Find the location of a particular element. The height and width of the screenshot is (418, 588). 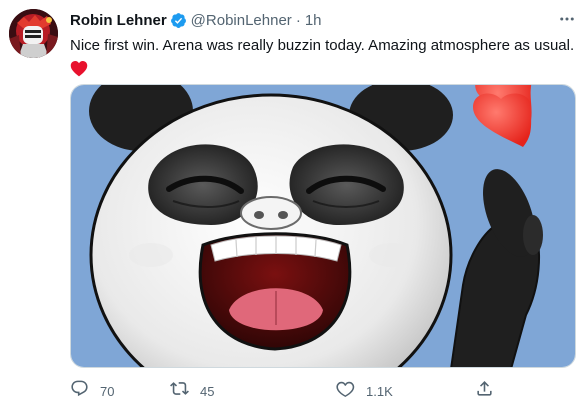

tweet-timestamp: 1h is located at coordinates (313, 20).